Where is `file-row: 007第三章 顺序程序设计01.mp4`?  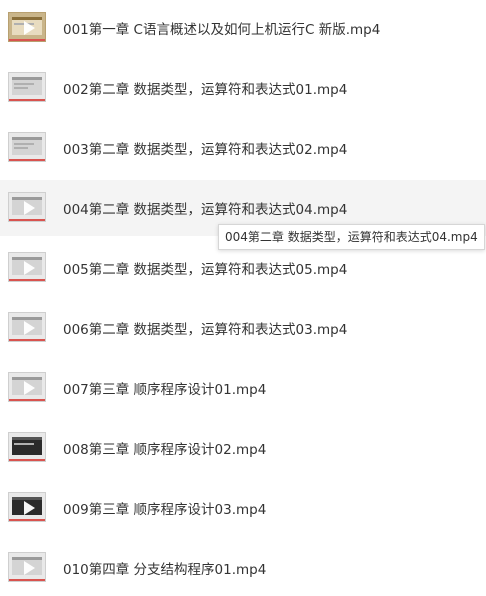
file-row: 007第三章 顺序程序设计01.mp4 is located at coordinates (243, 388).